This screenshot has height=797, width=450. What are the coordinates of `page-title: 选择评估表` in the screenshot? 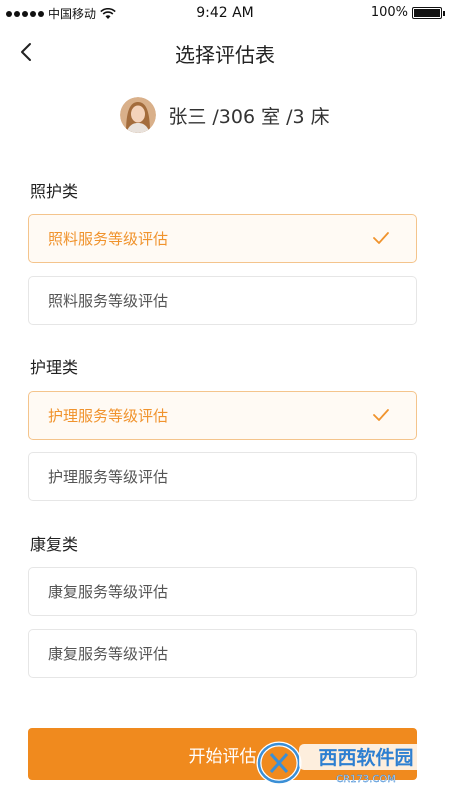 It's located at (225, 55).